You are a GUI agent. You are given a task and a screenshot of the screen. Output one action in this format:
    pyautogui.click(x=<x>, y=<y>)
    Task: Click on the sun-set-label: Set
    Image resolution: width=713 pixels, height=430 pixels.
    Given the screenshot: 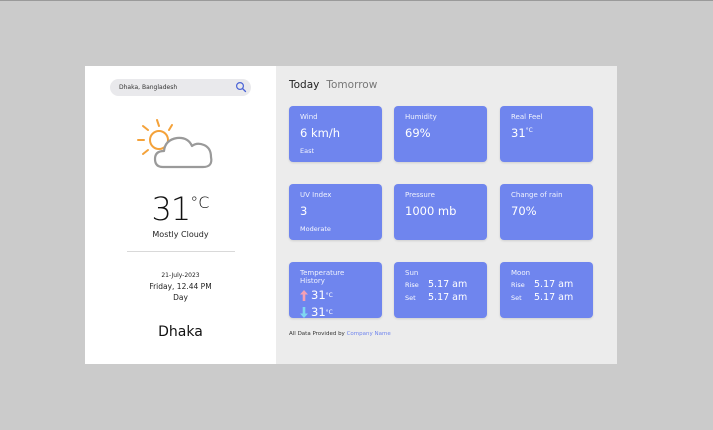 What is the action you would take?
    pyautogui.click(x=410, y=298)
    